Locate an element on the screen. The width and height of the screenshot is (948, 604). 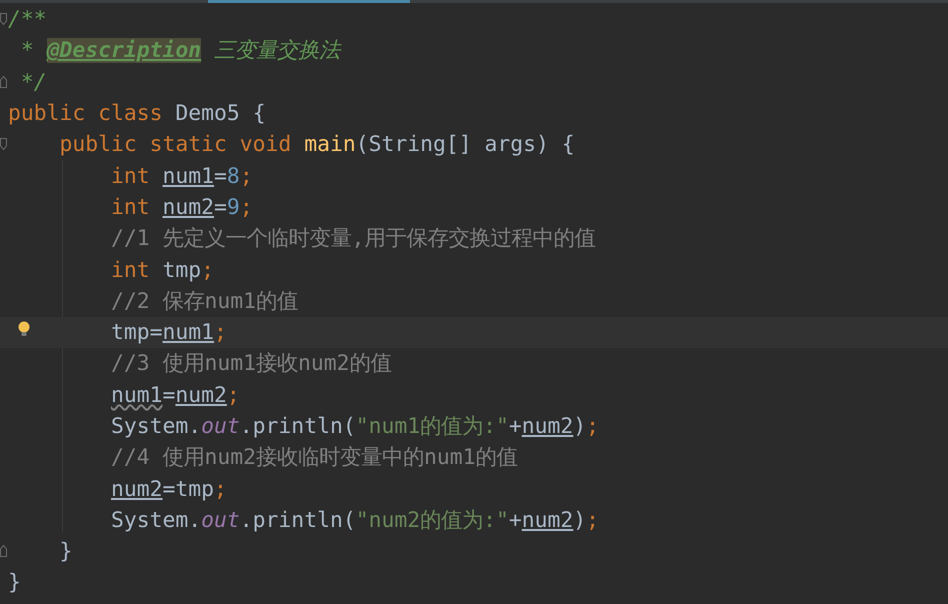
code-line: //2 保存num1的值 is located at coordinates (204, 302).